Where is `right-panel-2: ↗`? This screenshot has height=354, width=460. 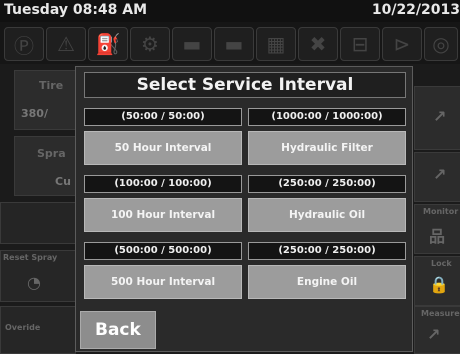 right-panel-2: ↗ is located at coordinates (437, 177).